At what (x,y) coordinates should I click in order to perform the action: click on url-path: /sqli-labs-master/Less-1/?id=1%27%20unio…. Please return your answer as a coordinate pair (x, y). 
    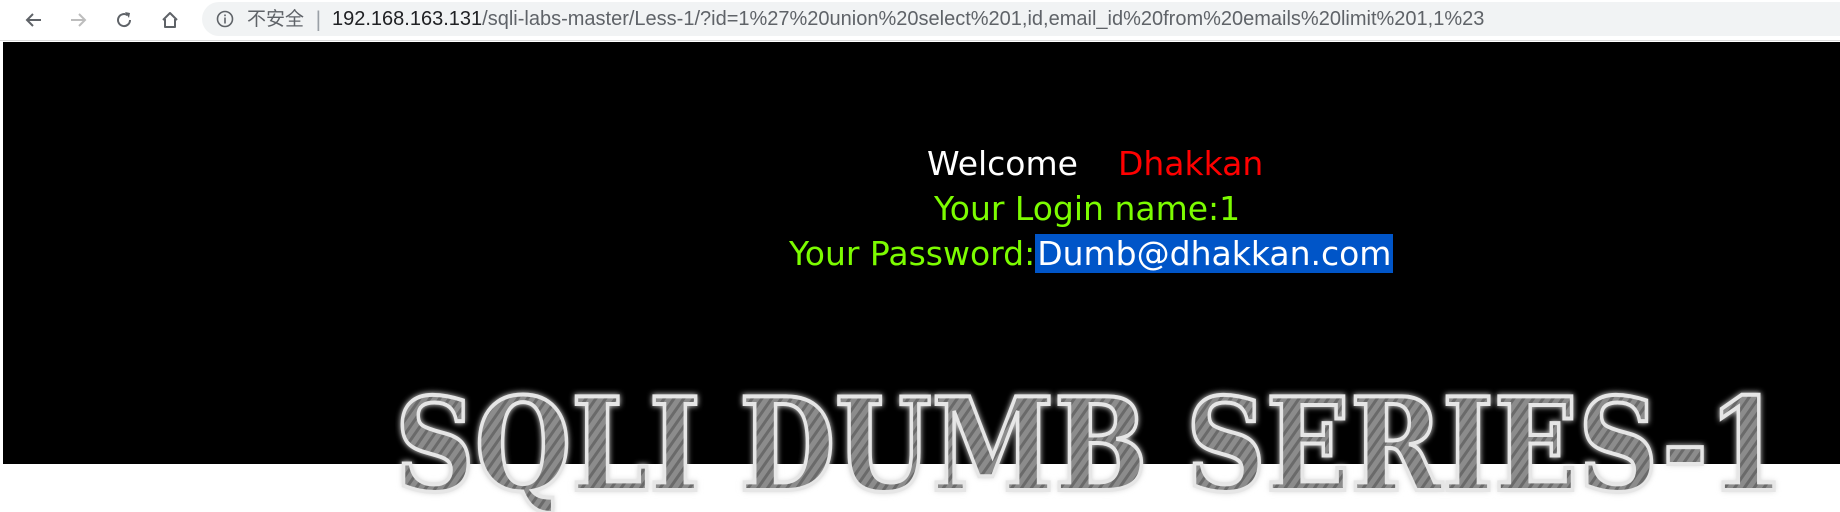
    Looking at the image, I should click on (983, 19).